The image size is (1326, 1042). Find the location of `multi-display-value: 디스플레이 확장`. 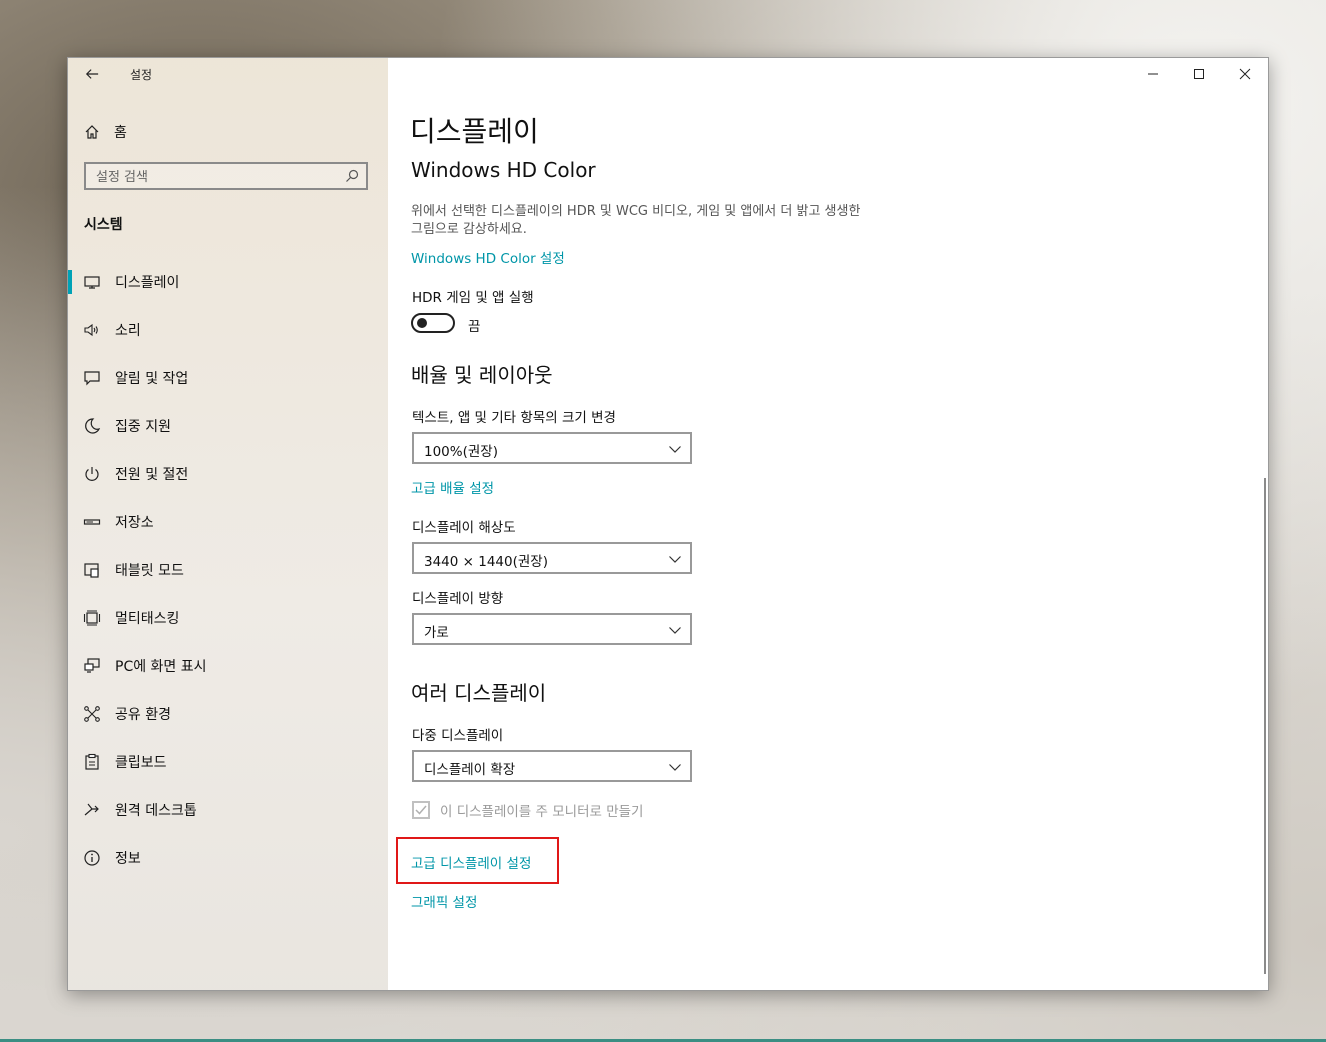

multi-display-value: 디스플레이 확장 is located at coordinates (470, 770).